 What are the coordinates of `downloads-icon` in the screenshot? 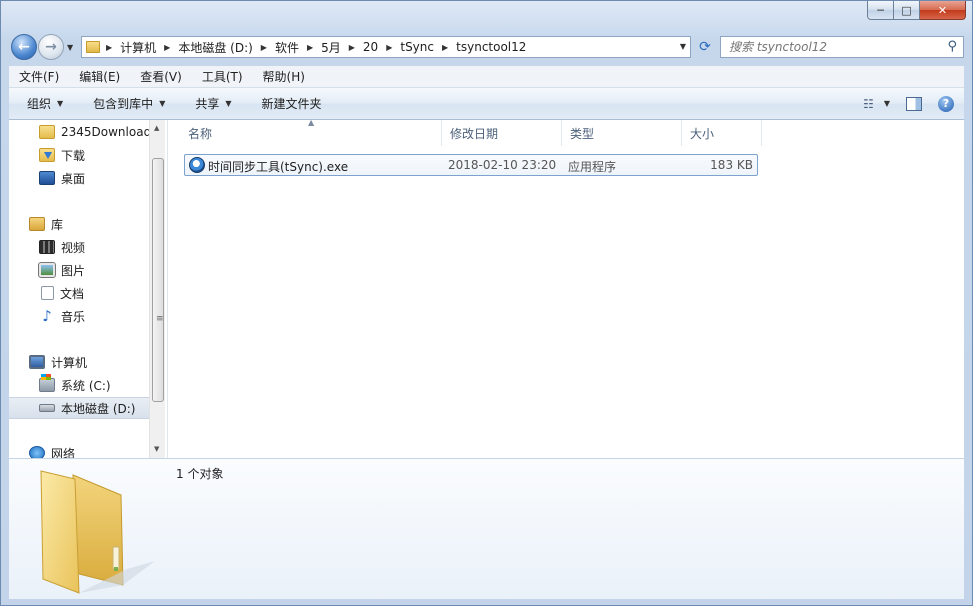 It's located at (47, 155).